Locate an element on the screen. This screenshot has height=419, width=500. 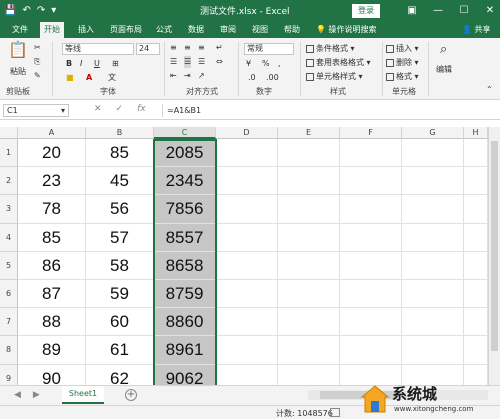
cell-a2: 23 is located at coordinates (52, 181).